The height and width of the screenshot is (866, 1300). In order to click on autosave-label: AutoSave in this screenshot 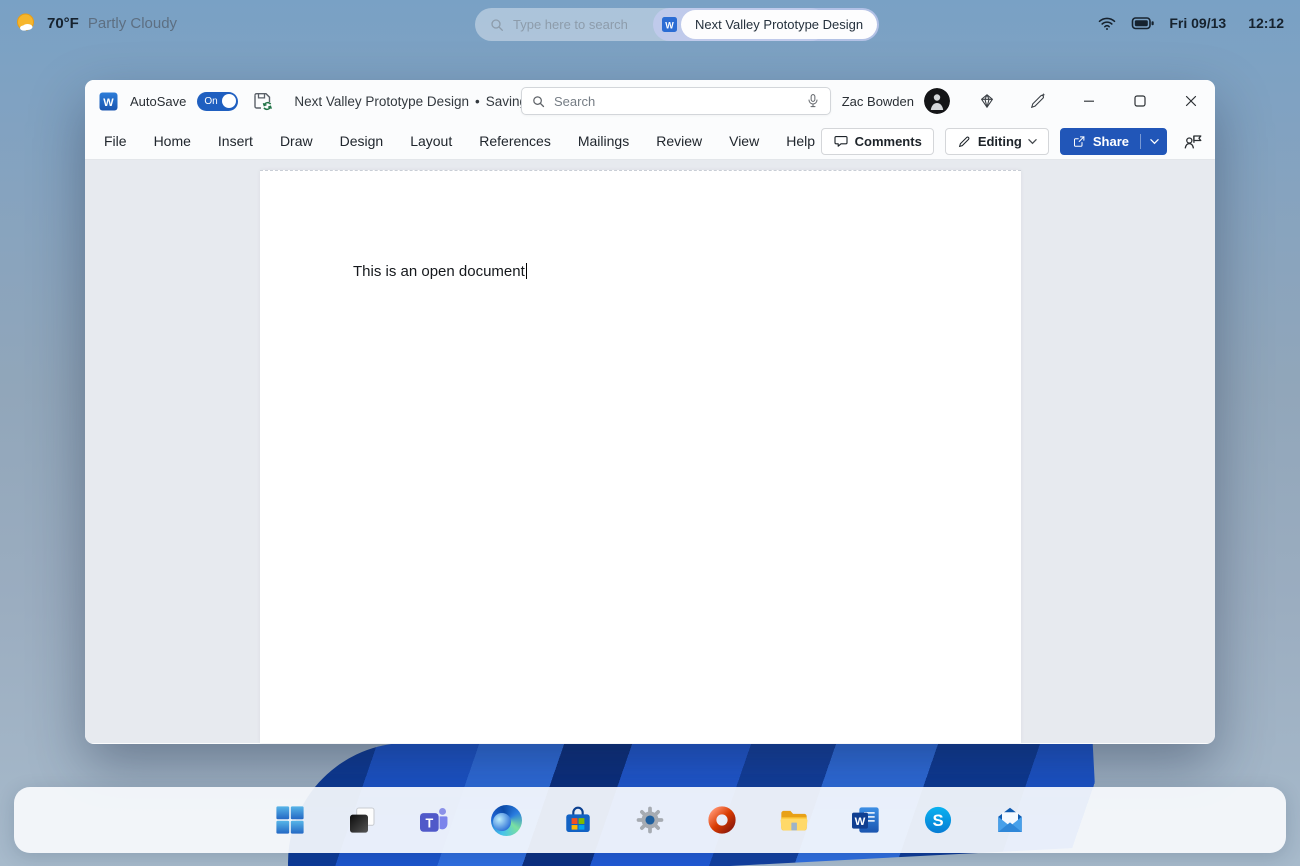, I will do `click(158, 101)`.